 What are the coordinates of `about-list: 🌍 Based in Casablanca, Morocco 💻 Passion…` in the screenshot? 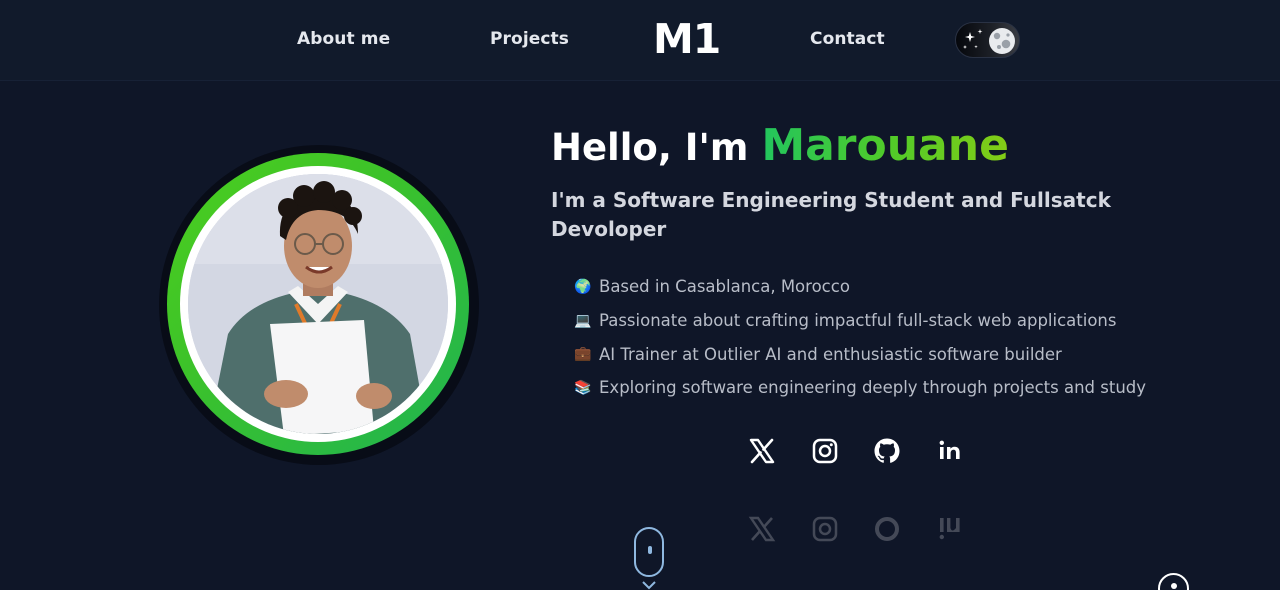 It's located at (860, 337).